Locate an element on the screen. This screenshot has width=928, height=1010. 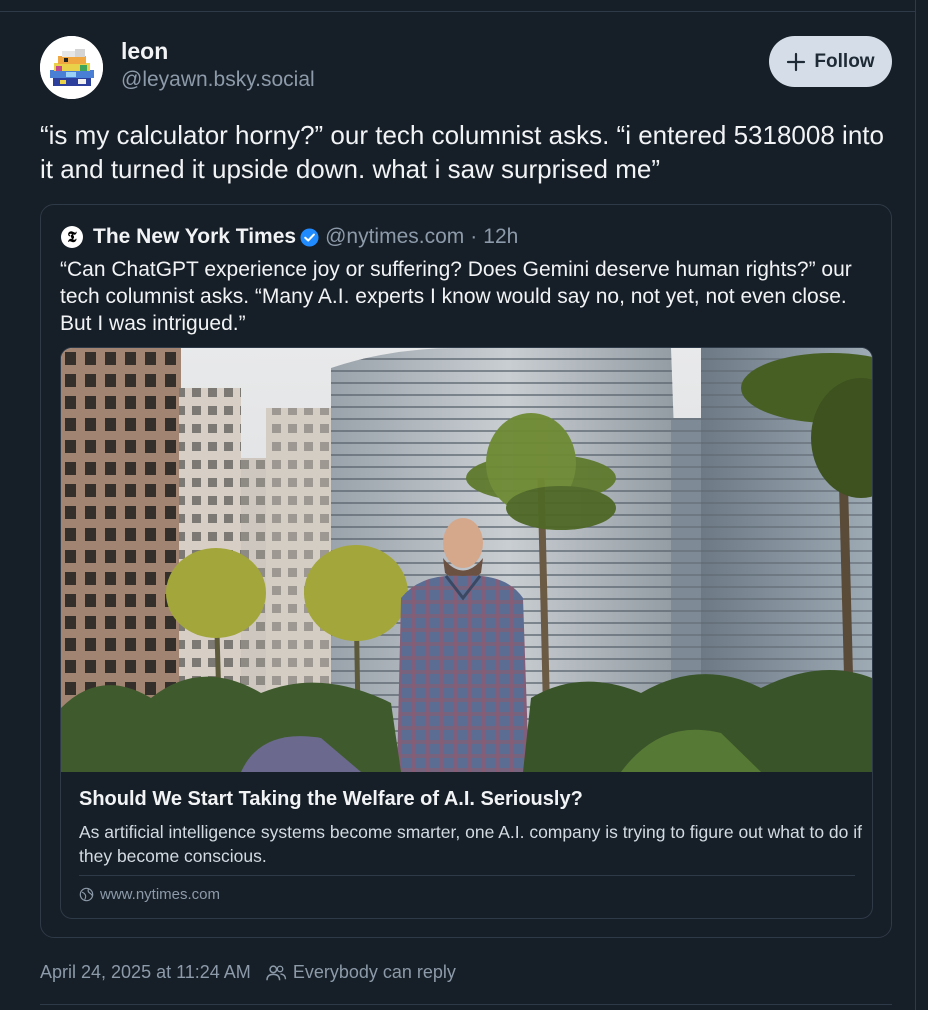
follow-button: Follow is located at coordinates (830, 61).